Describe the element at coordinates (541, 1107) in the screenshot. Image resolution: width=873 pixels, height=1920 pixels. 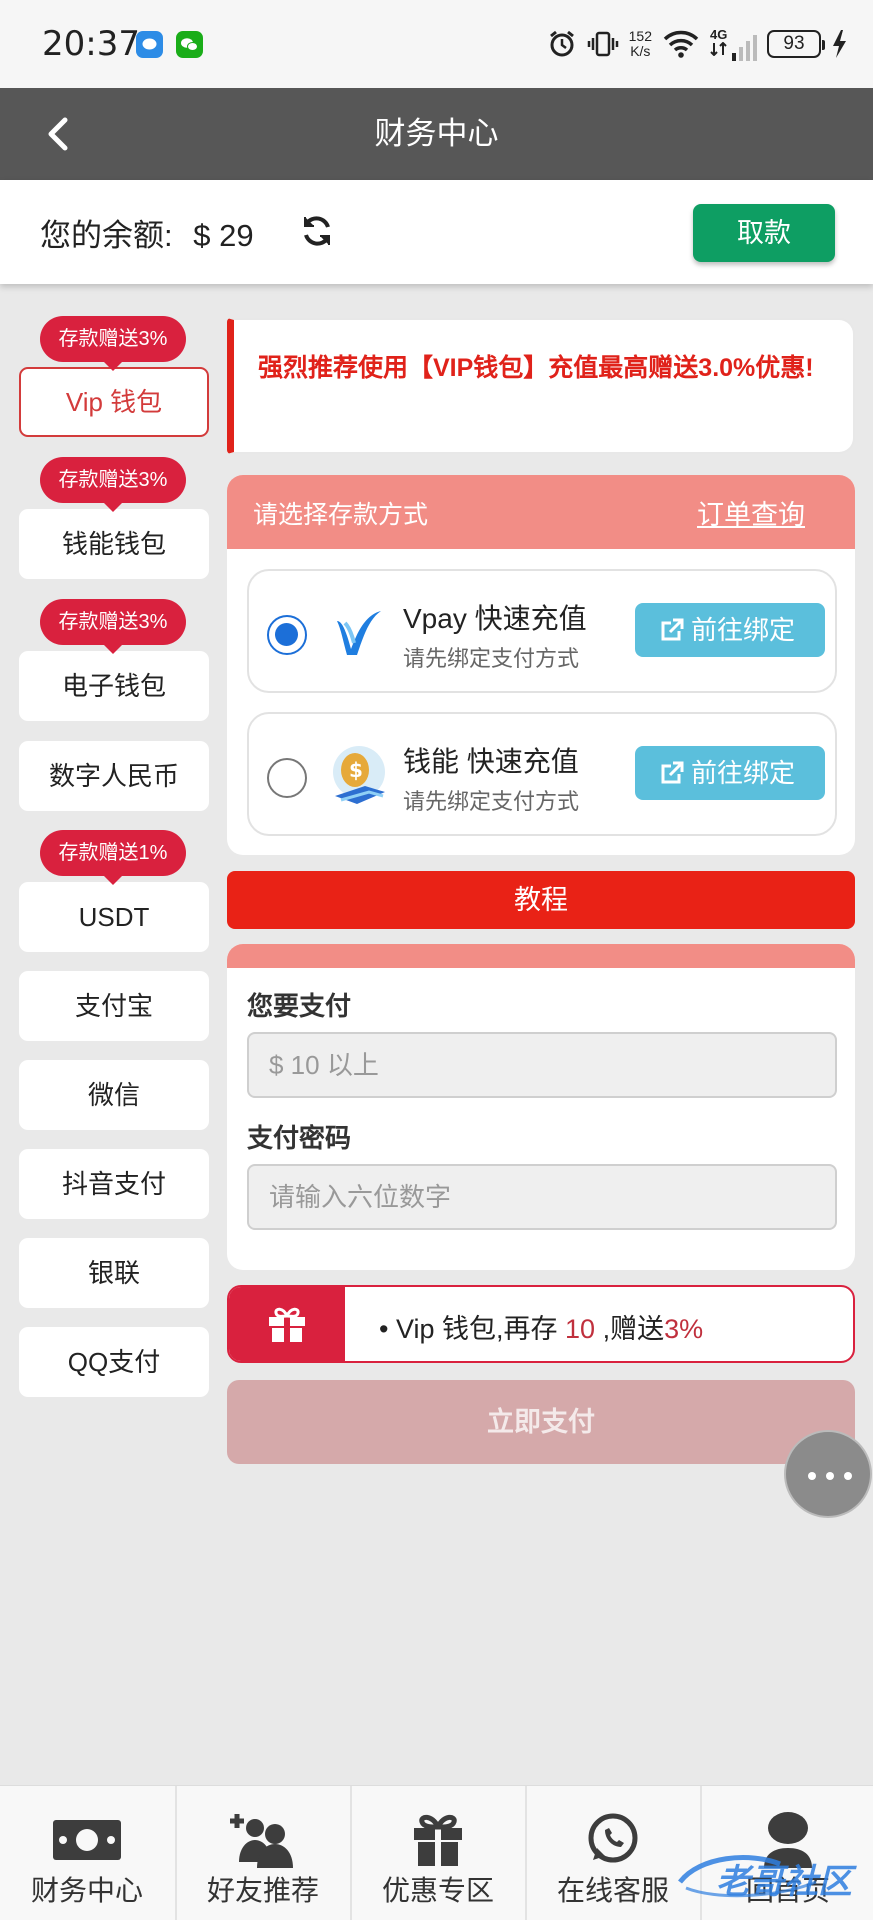
I see `payment-form-card: 您要支付 支付密码` at that location.